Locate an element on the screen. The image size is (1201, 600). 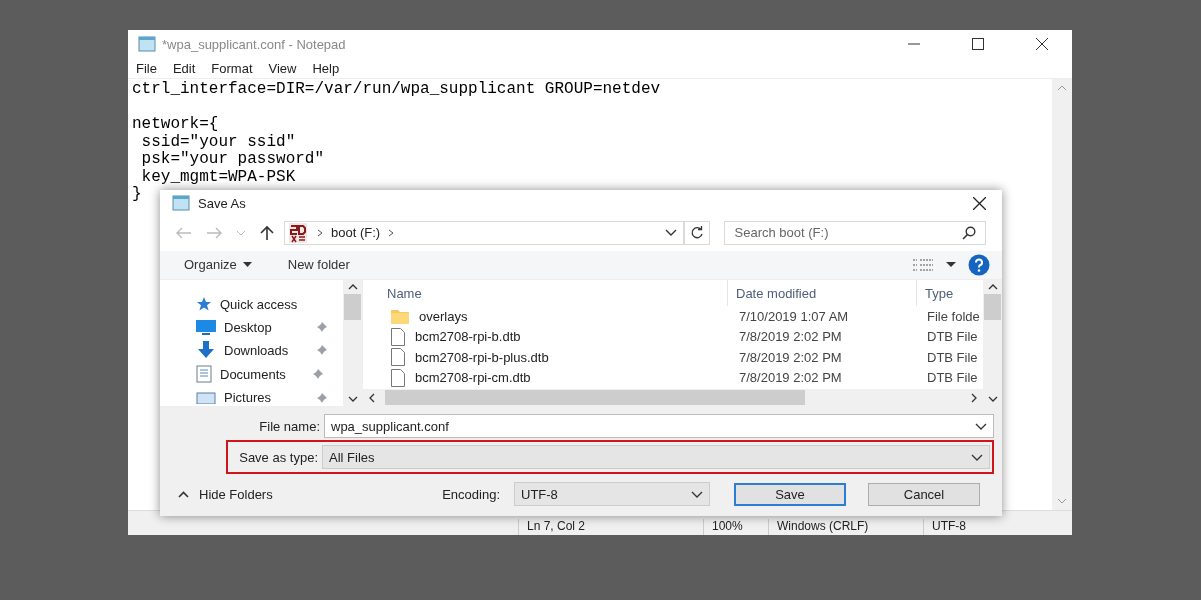
column-header: Date modified is located at coordinates (821, 293).